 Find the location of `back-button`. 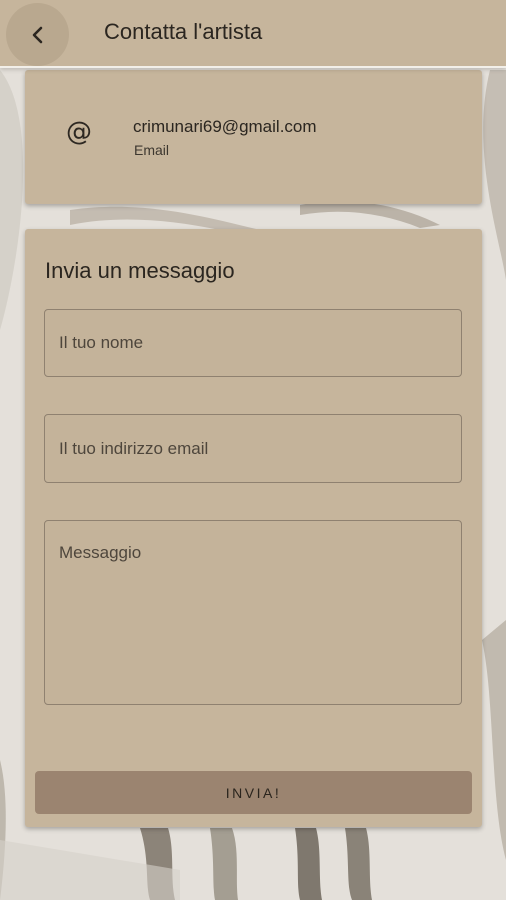

back-button is located at coordinates (37, 34).